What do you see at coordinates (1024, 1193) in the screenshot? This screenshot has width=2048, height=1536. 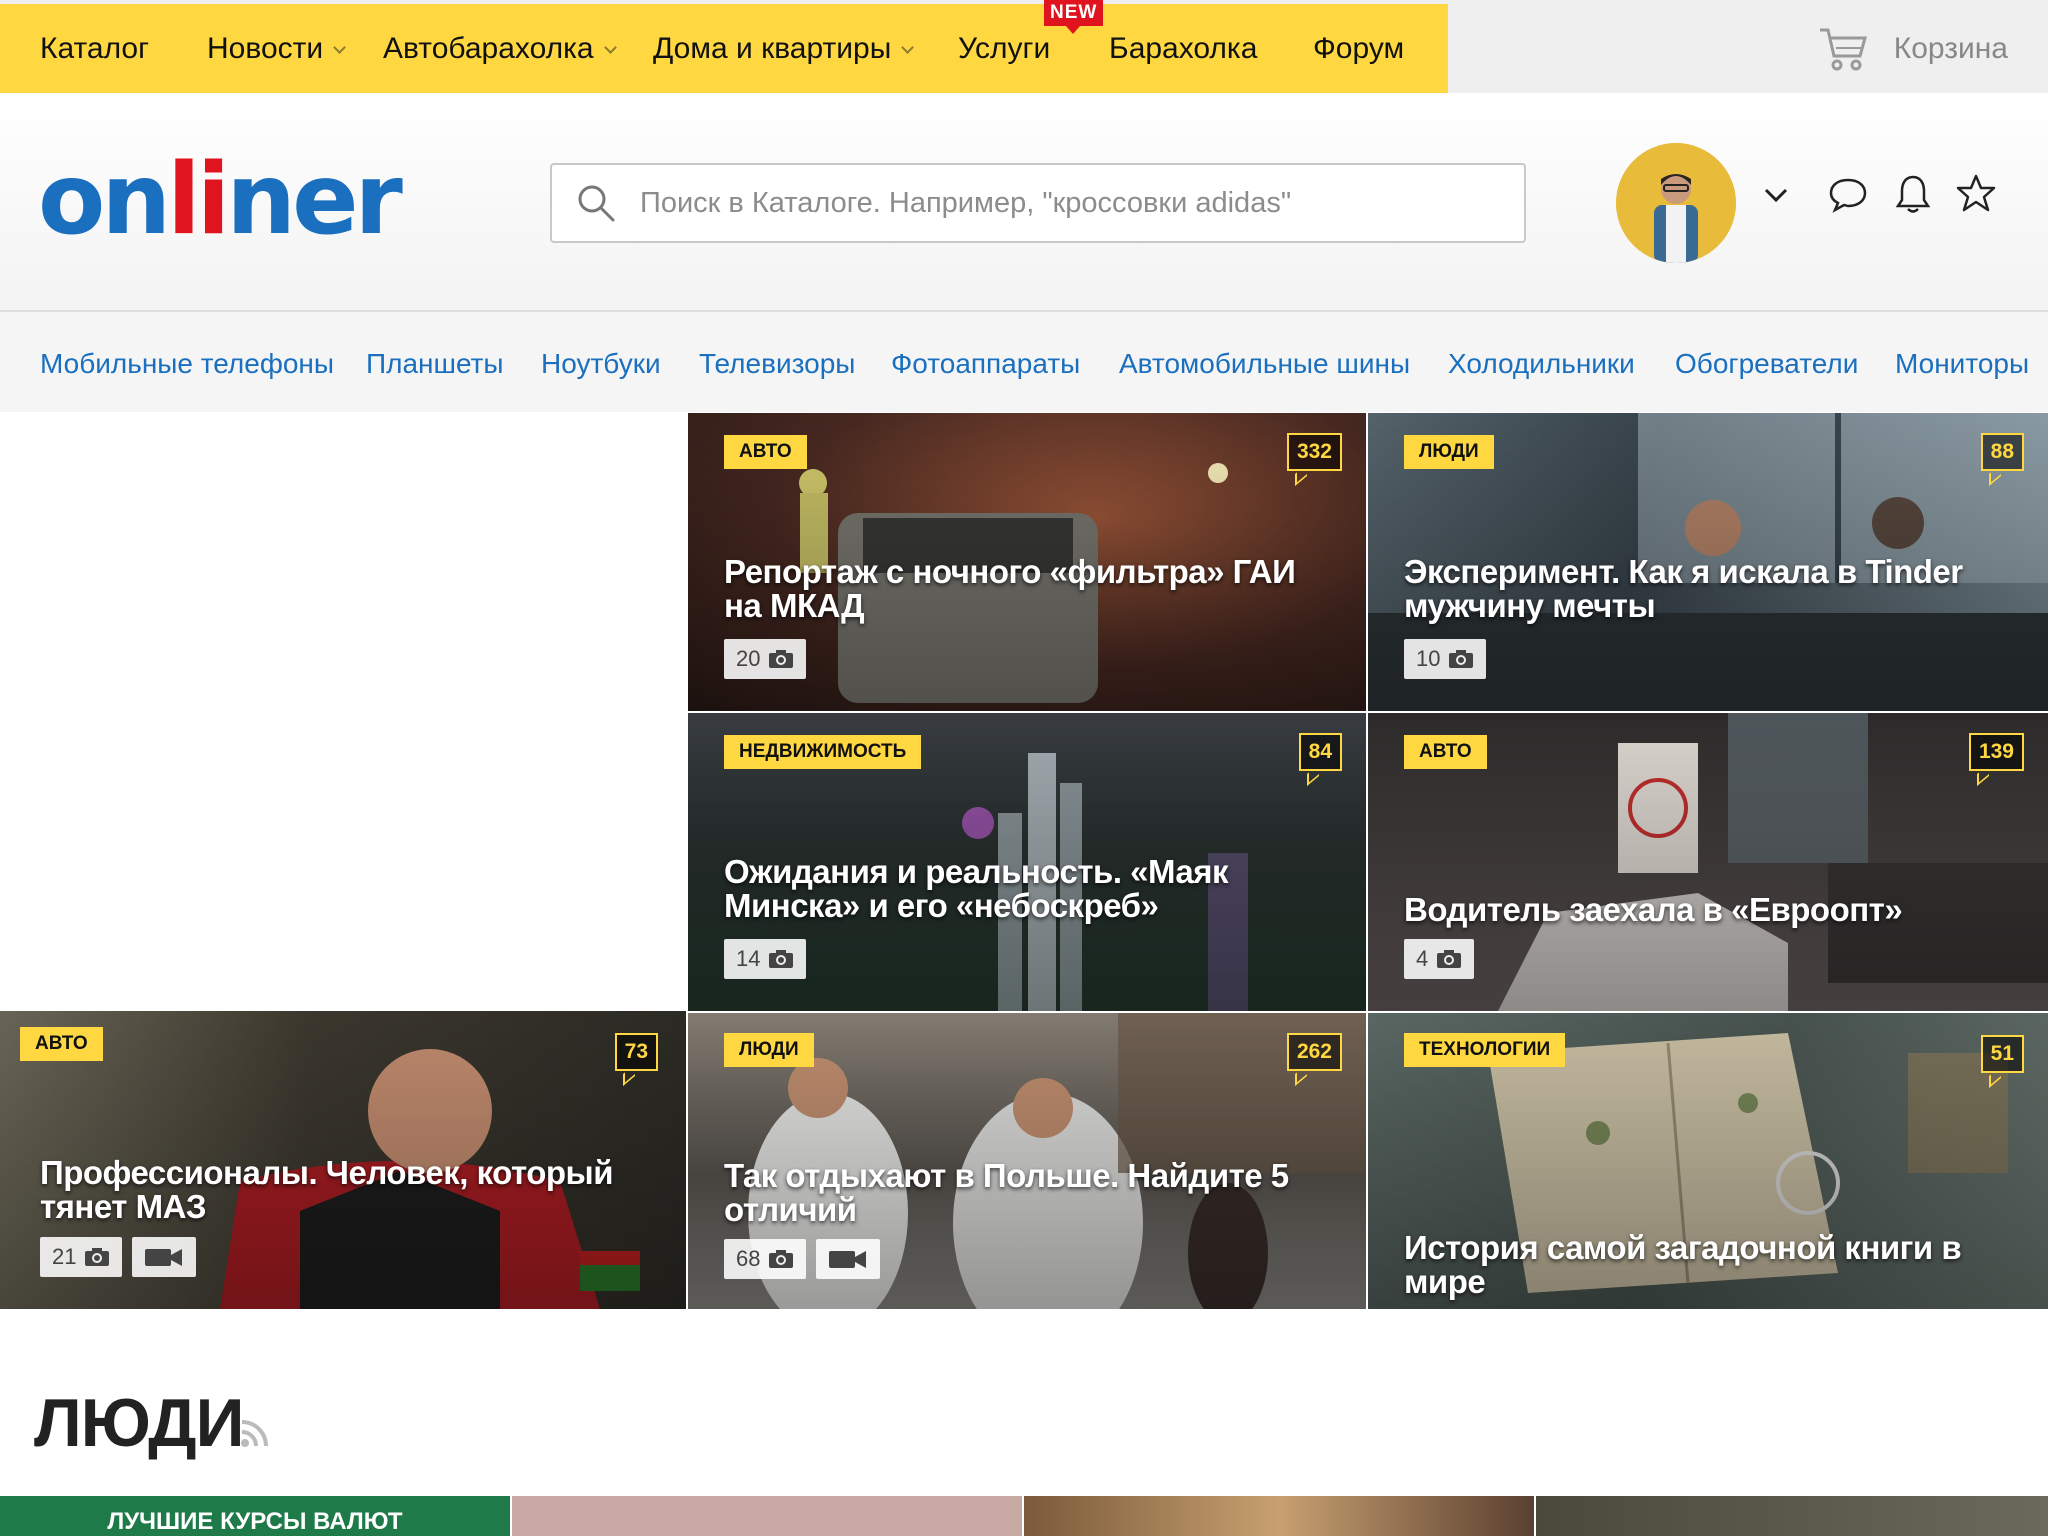 I see `news-headline: Так отдыхают в Польше. Найдите 5 отличий` at bounding box center [1024, 1193].